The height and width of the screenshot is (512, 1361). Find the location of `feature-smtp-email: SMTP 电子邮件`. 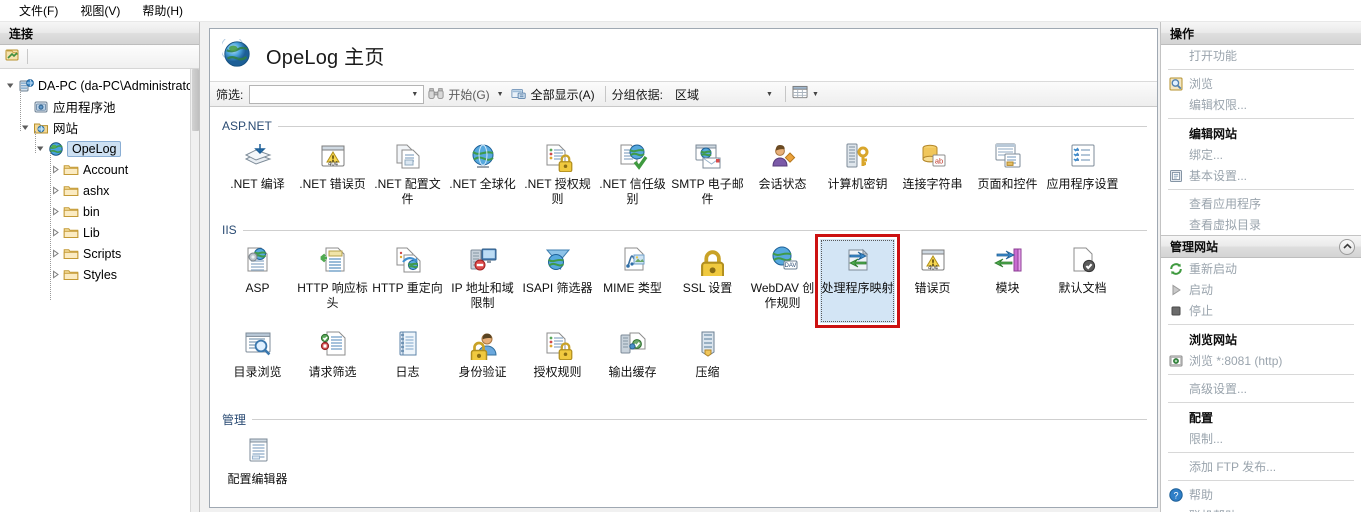

feature-smtp-email: SMTP 电子邮件 is located at coordinates (707, 177).